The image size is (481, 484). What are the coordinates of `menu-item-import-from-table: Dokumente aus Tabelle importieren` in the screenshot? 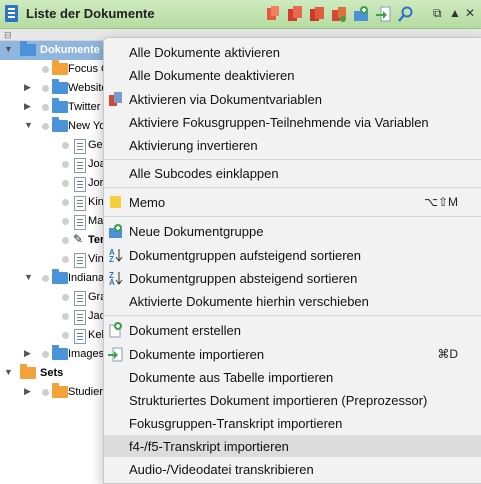 It's located at (292, 377).